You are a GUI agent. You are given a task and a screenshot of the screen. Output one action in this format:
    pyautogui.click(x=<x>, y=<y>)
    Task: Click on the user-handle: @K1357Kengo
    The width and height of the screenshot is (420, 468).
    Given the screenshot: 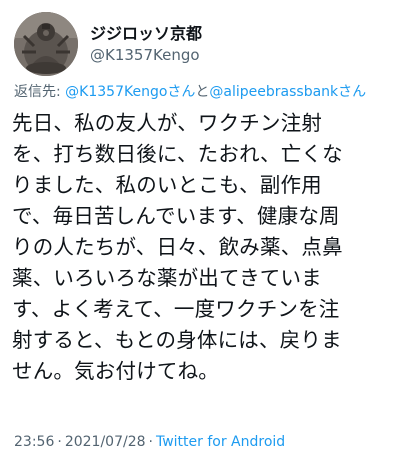 What is the action you would take?
    pyautogui.click(x=146, y=55)
    